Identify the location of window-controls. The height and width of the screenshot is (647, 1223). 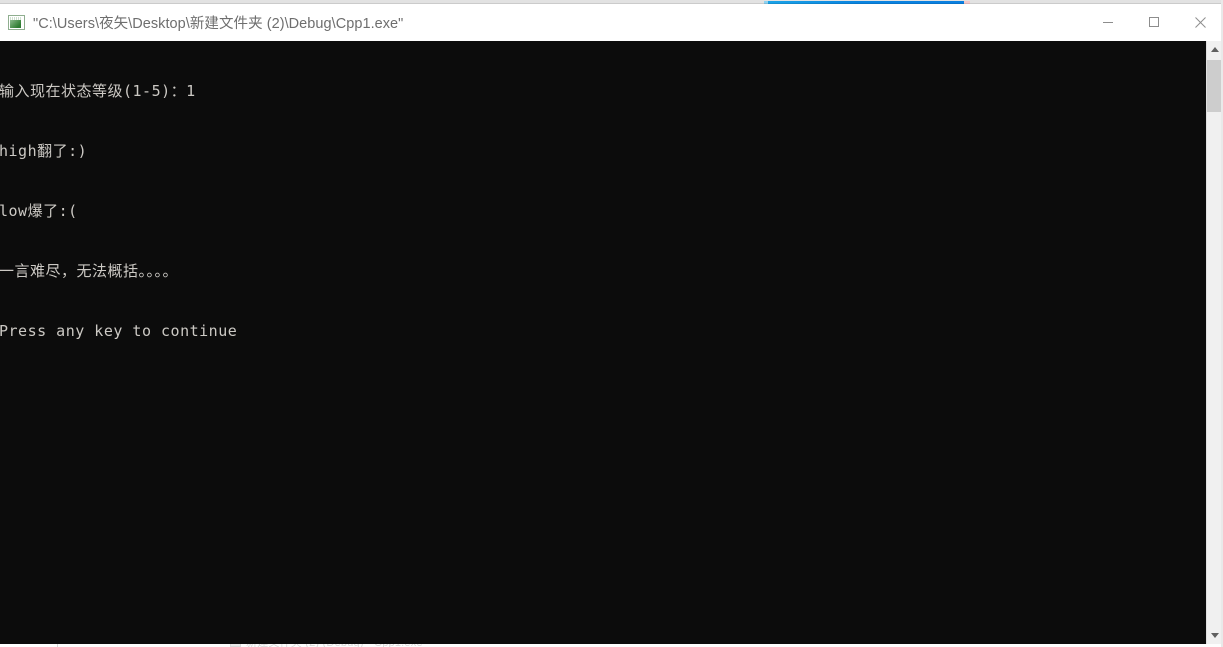
(1154, 22).